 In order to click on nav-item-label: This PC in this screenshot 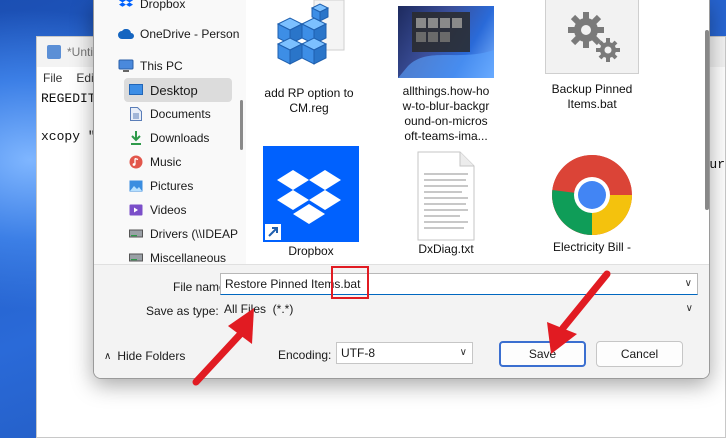, I will do `click(161, 66)`.